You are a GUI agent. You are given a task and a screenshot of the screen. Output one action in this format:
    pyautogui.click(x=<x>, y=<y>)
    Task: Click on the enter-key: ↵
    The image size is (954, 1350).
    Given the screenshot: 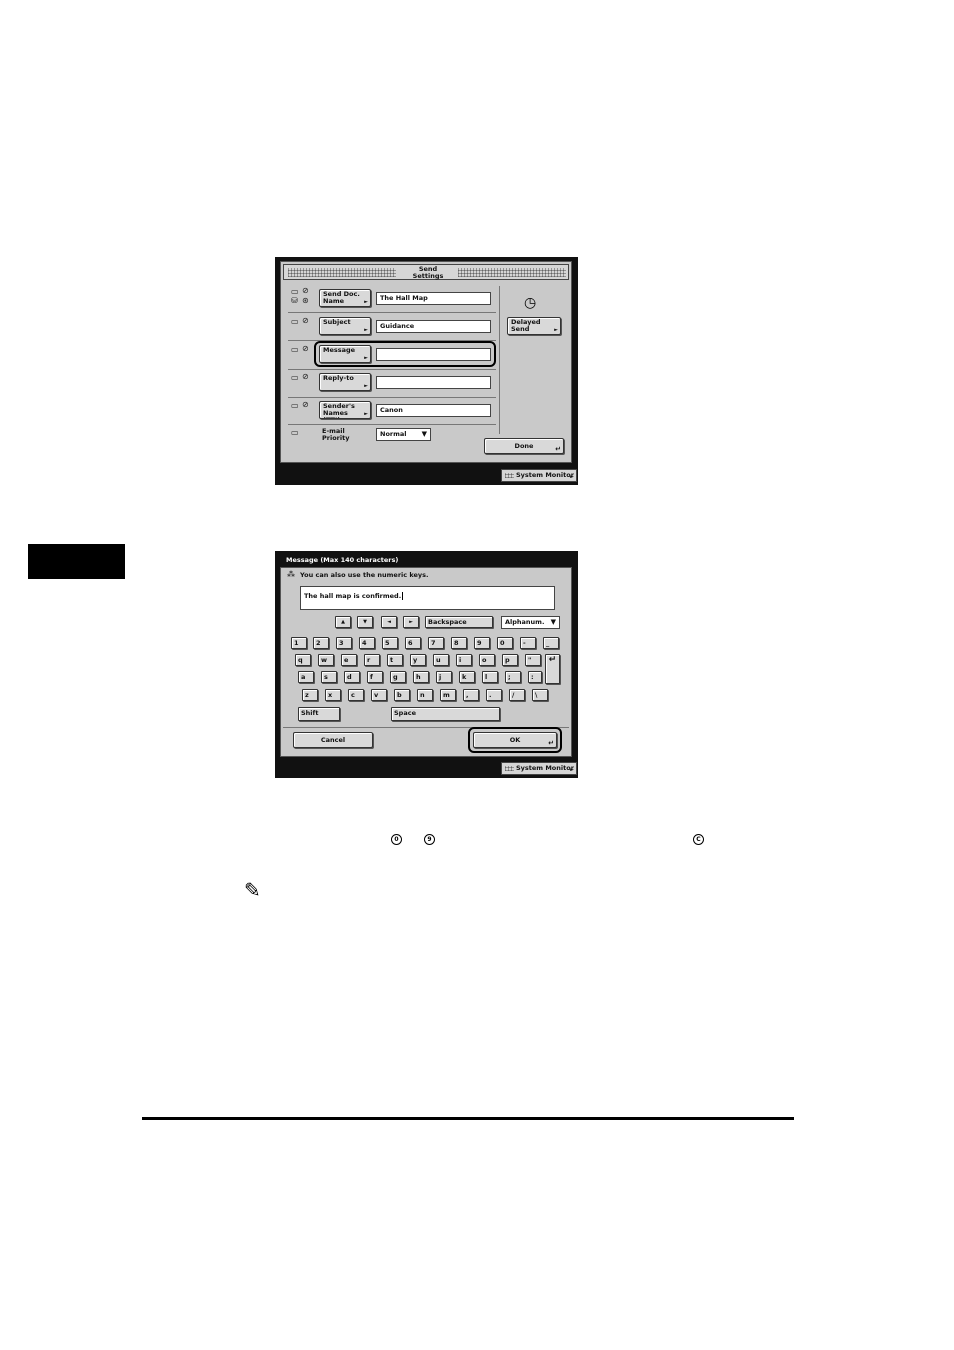 What is the action you would take?
    pyautogui.click(x=552, y=669)
    